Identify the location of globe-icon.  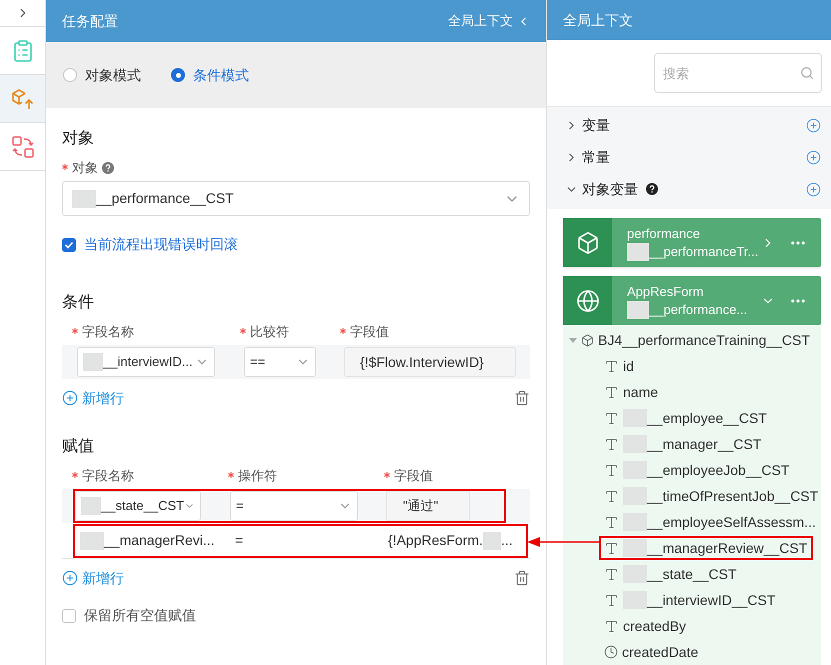
(588, 300).